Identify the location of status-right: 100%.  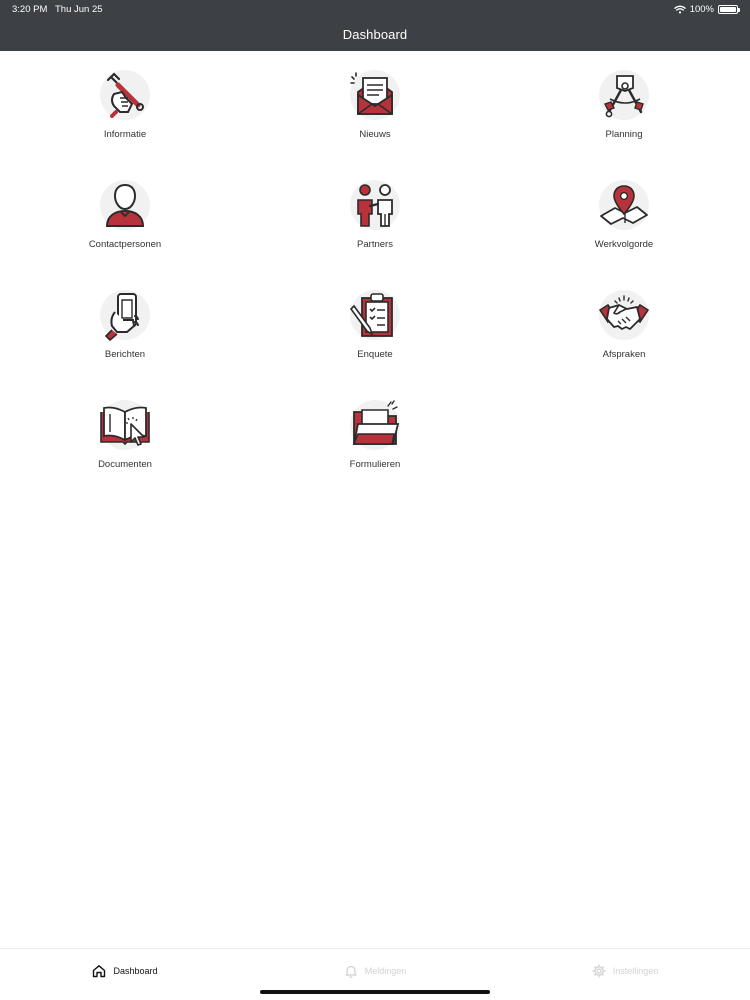
(706, 9).